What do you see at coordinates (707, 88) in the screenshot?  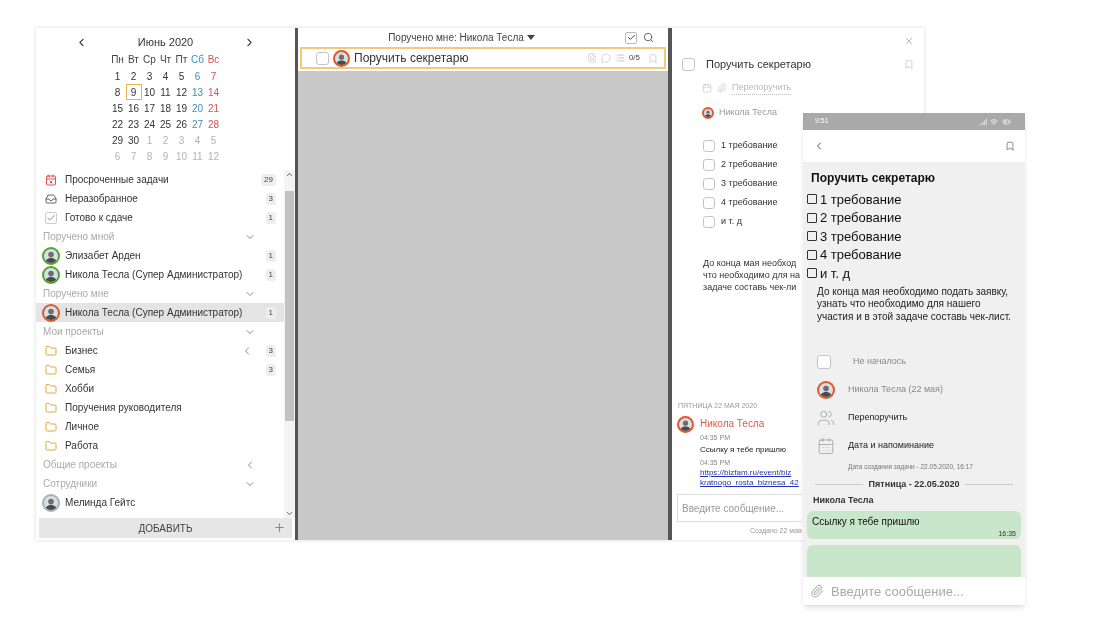 I see `calendar-icon` at bounding box center [707, 88].